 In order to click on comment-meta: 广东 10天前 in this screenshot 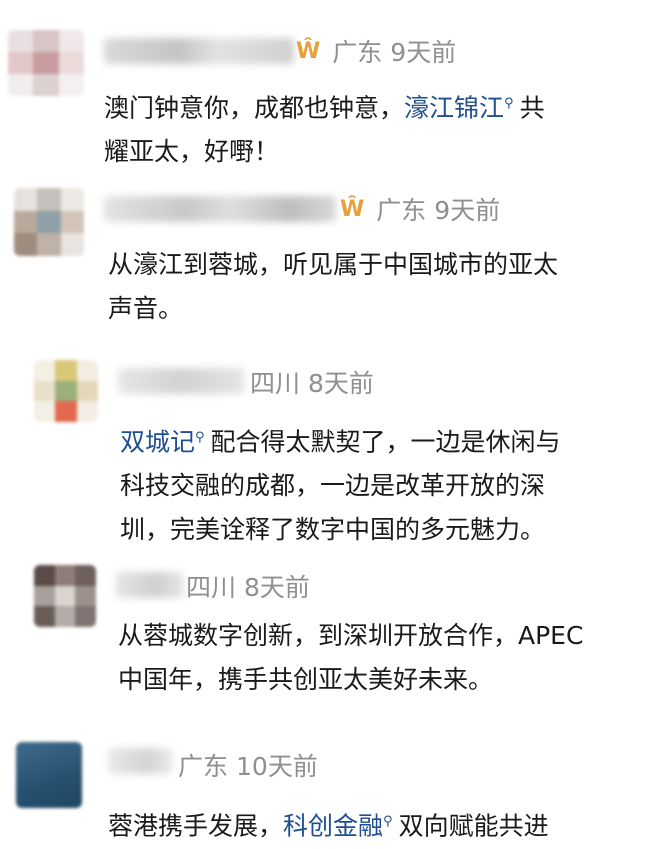, I will do `click(248, 765)`.